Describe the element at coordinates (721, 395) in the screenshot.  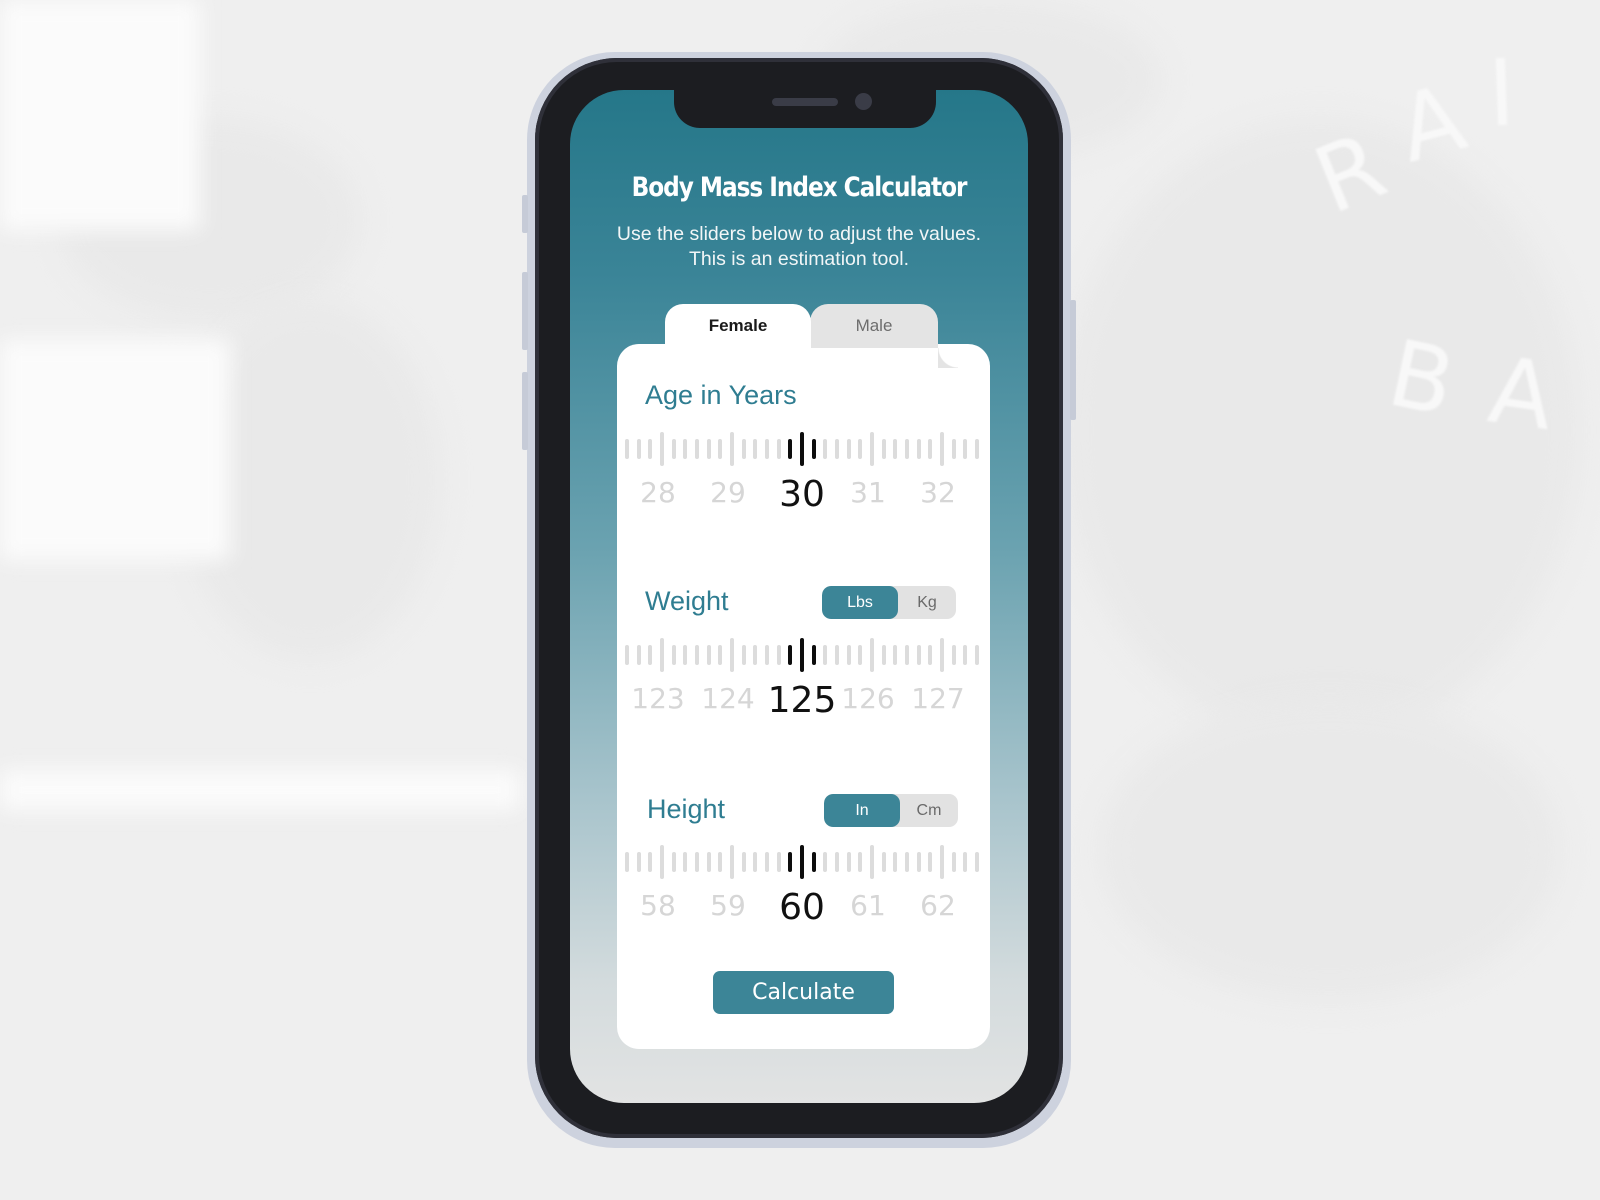
I see `age-label: Age in Years` at that location.